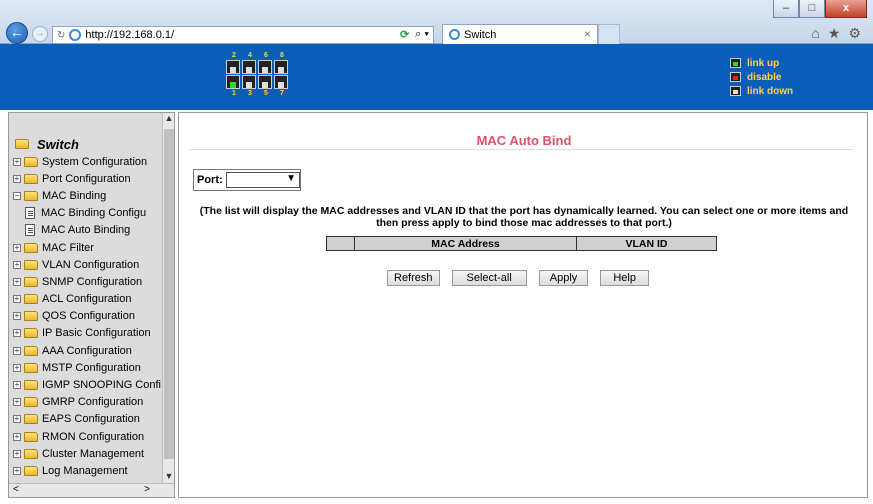 The width and height of the screenshot is (873, 504). Describe the element at coordinates (92, 281) in the screenshot. I see `sidebar-item-label: SNMP Configuration` at that location.